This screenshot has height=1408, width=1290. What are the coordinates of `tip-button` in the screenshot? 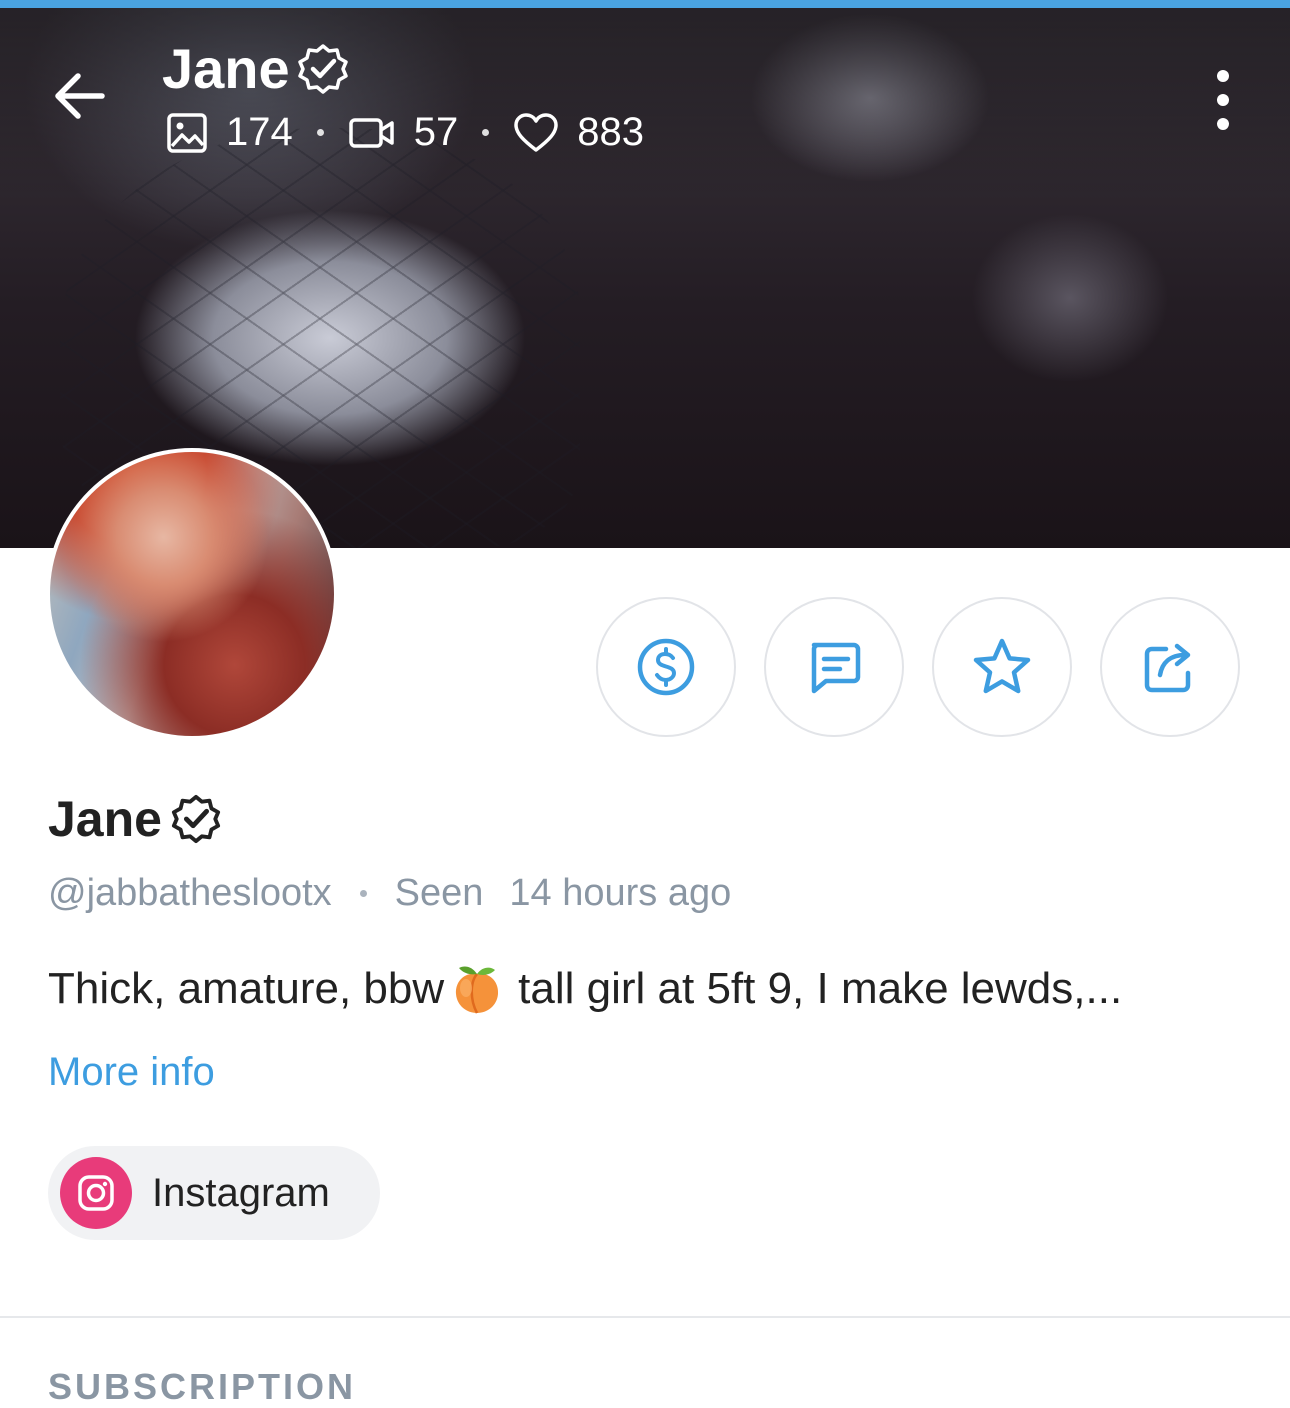 It's located at (666, 667).